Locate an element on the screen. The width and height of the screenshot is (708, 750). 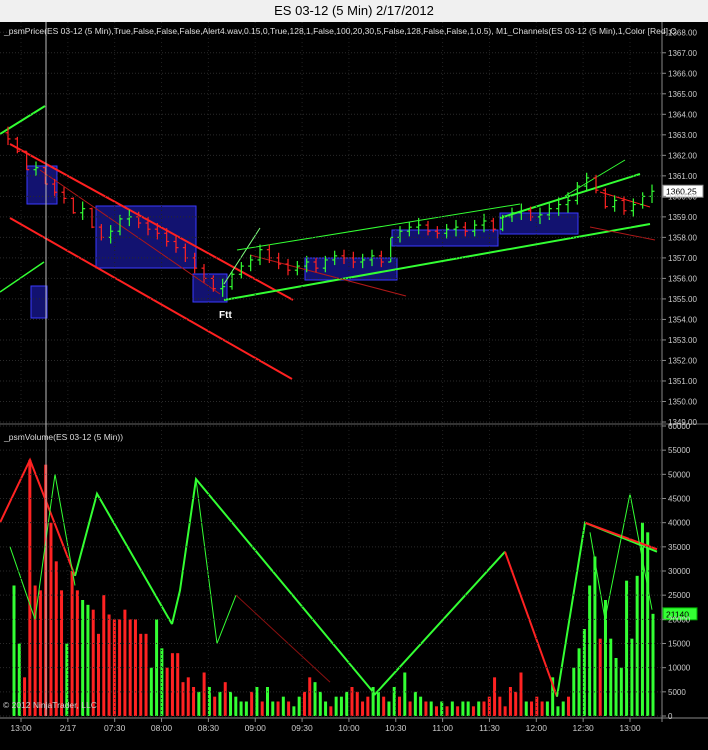
volume-tick-label: 60000 is located at coordinates (679, 426).